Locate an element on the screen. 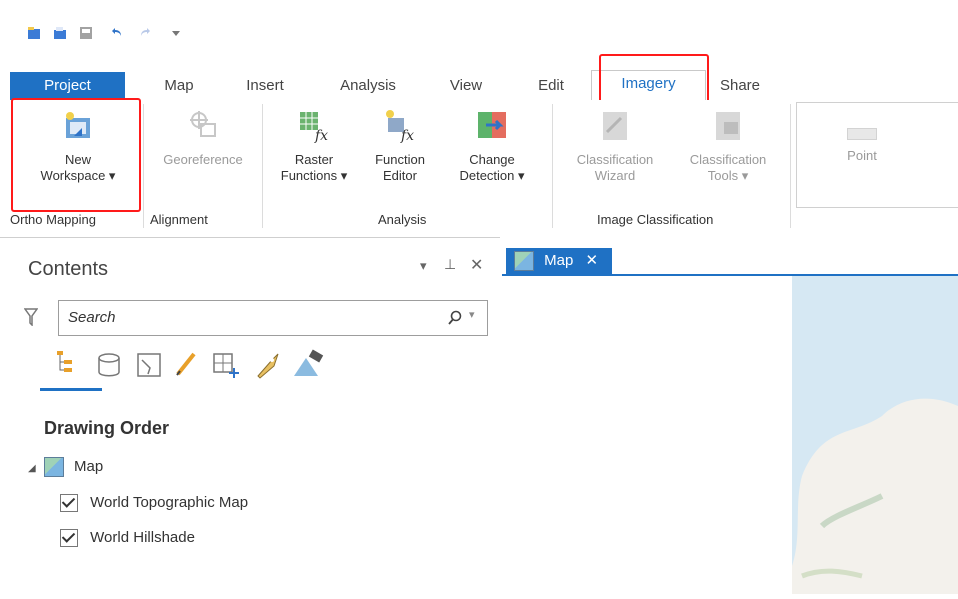 This screenshot has height=599, width=958. raster-functions-icon: fx is located at coordinates (314, 126).